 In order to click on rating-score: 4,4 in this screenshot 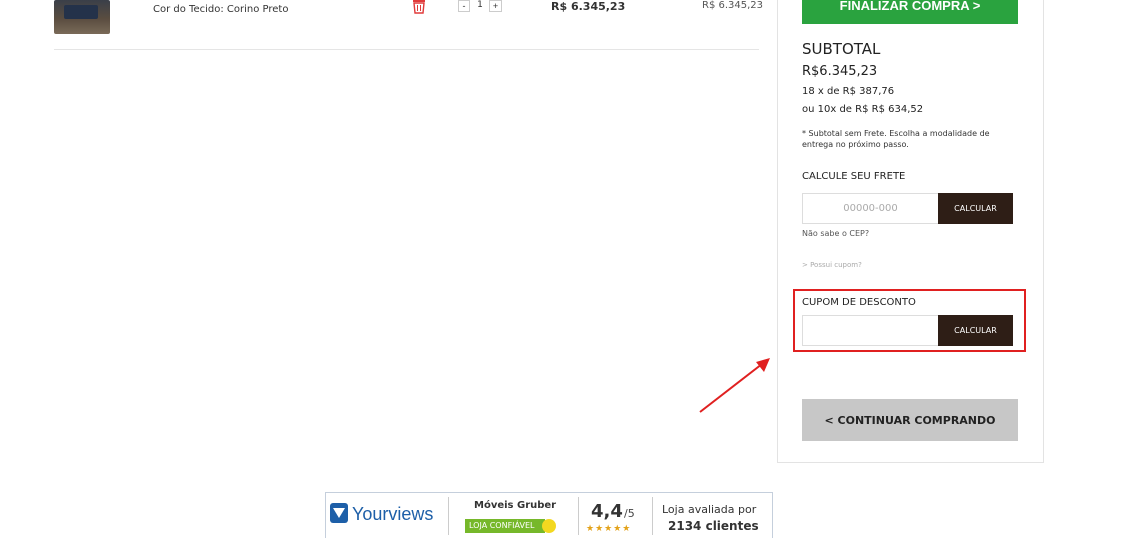, I will do `click(607, 511)`.